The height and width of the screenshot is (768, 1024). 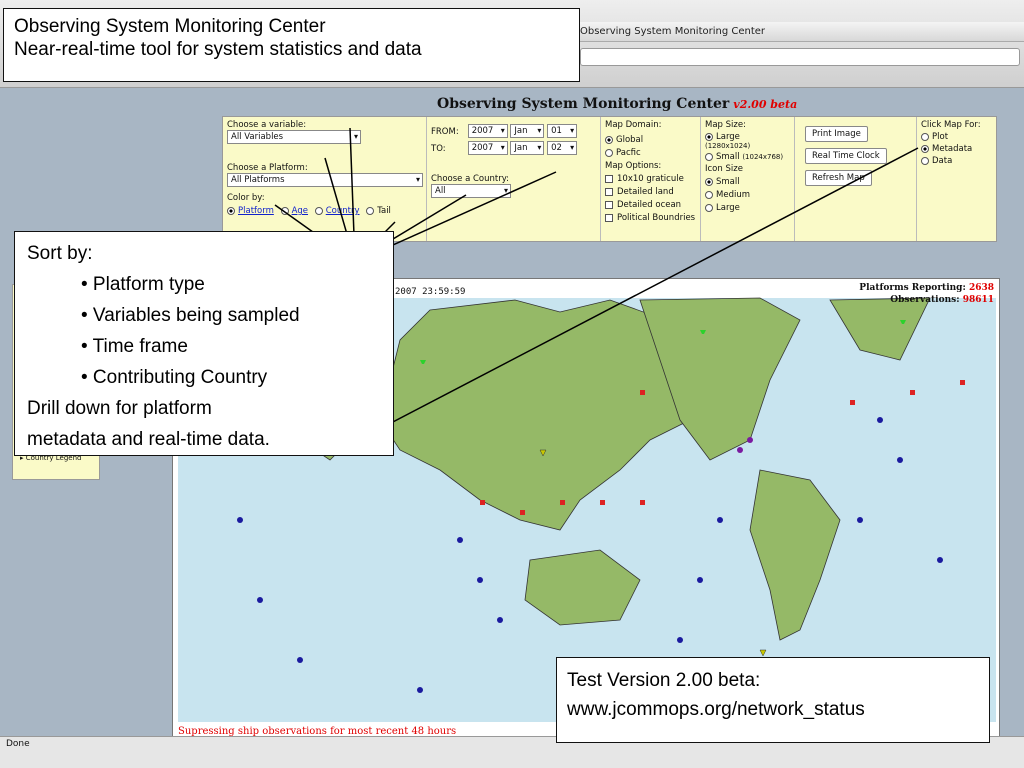 What do you see at coordinates (978, 300) in the screenshot?
I see `observations-value: 98611` at bounding box center [978, 300].